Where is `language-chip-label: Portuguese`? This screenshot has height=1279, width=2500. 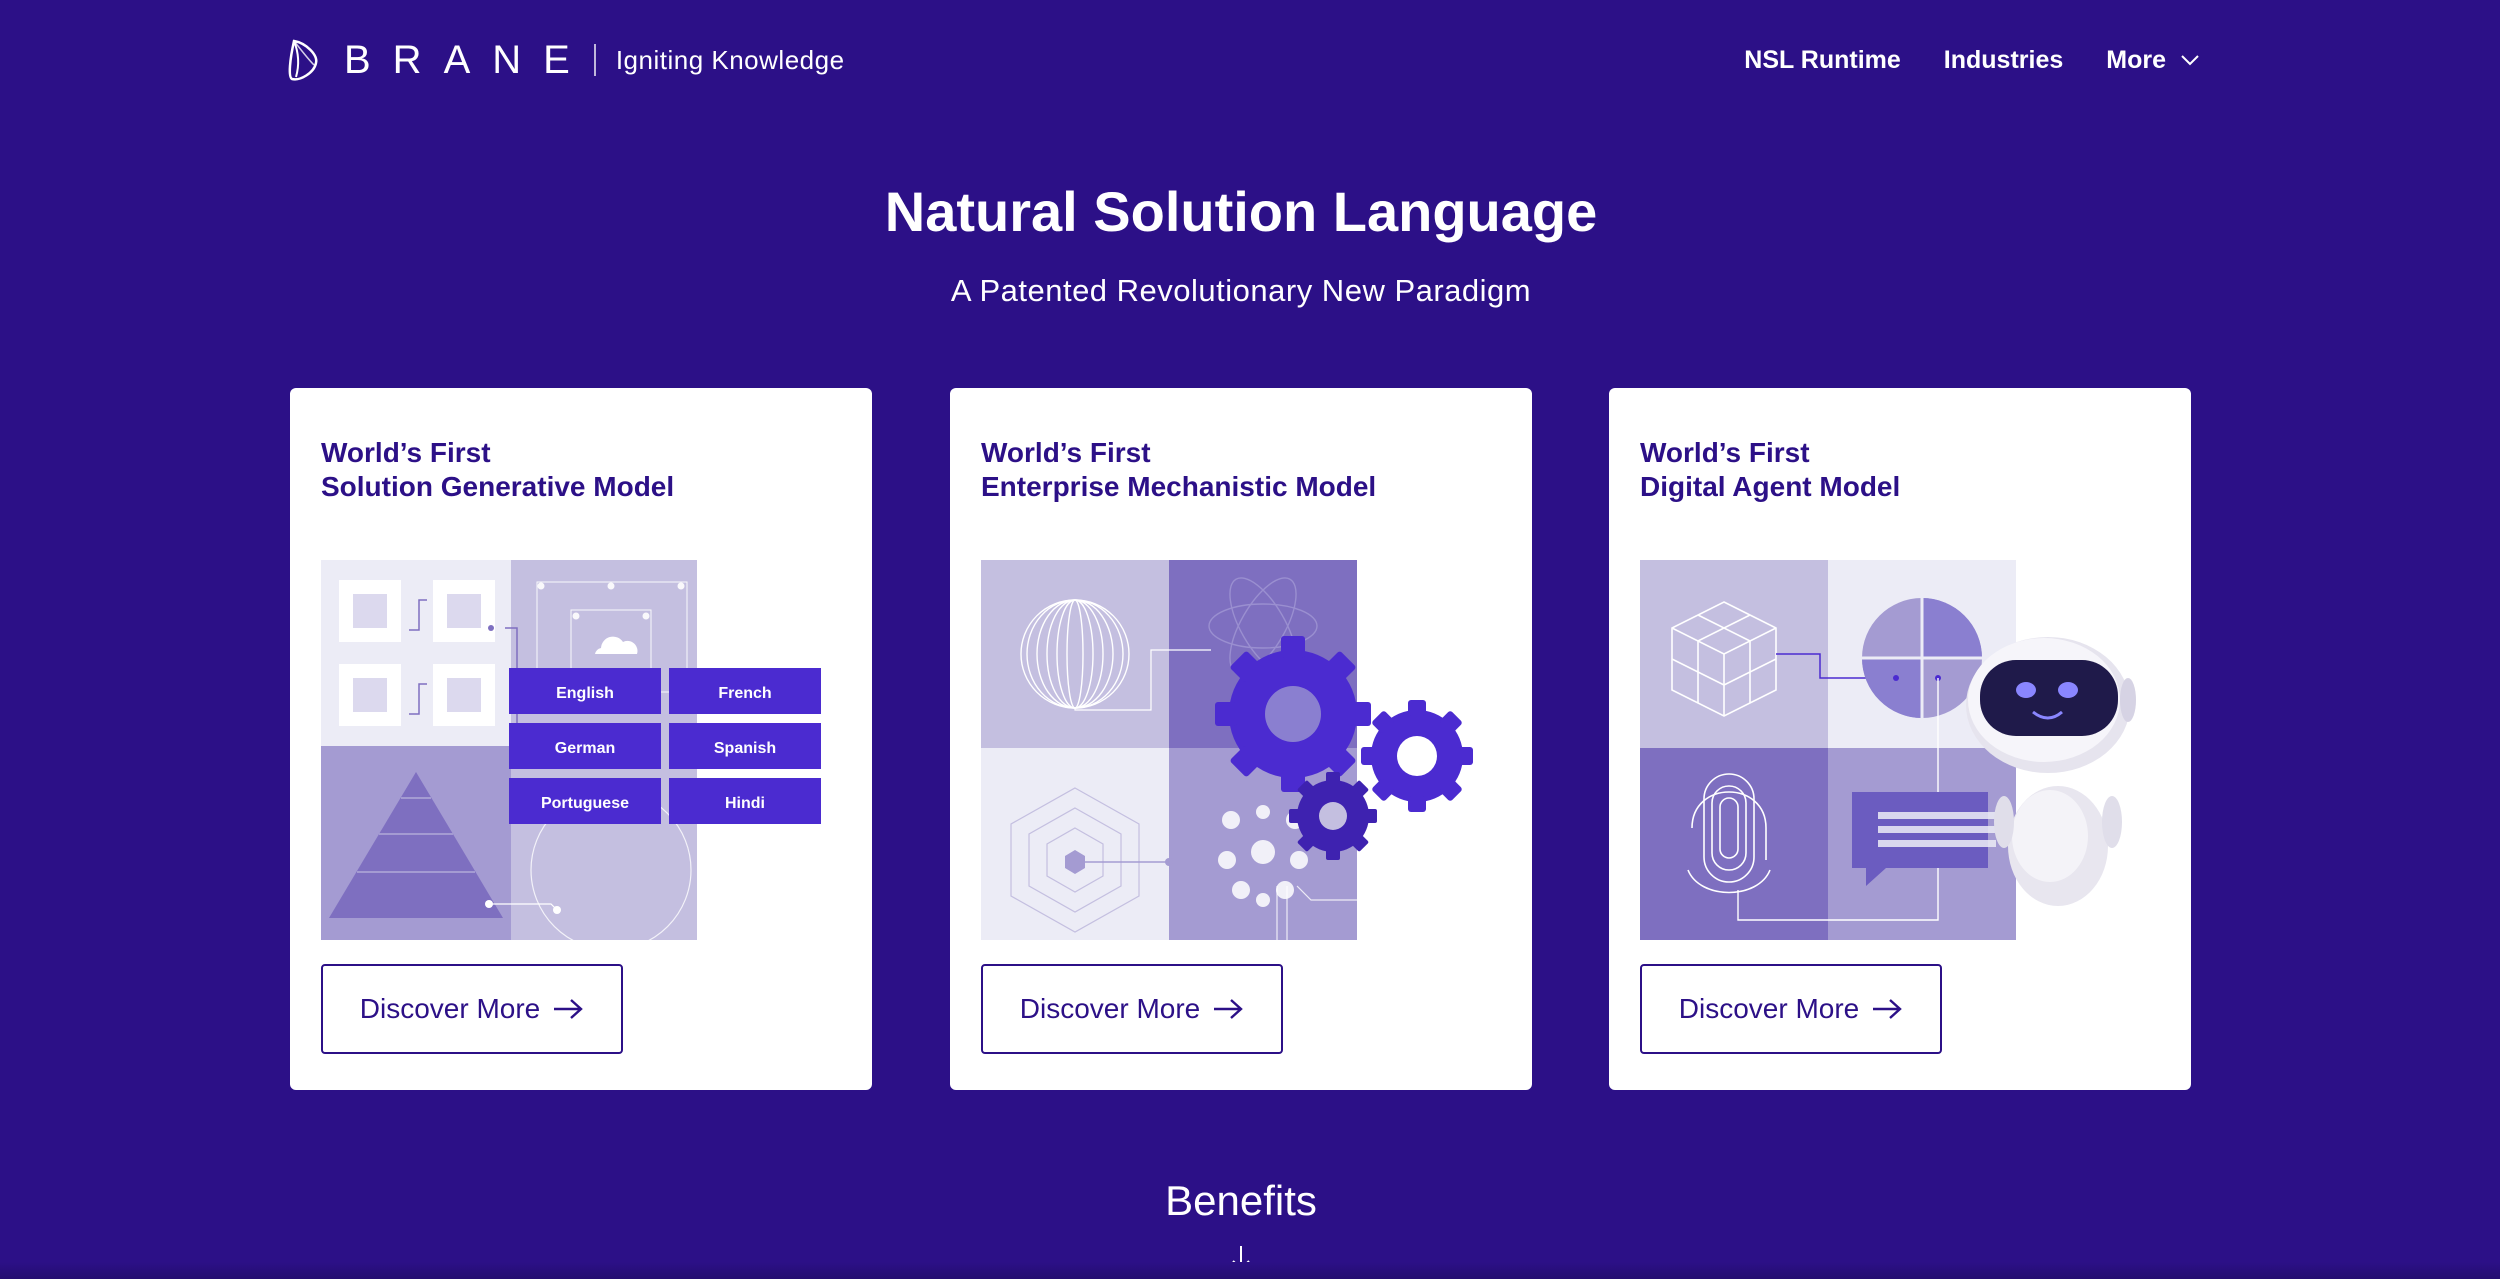
language-chip-label: Portuguese is located at coordinates (585, 803).